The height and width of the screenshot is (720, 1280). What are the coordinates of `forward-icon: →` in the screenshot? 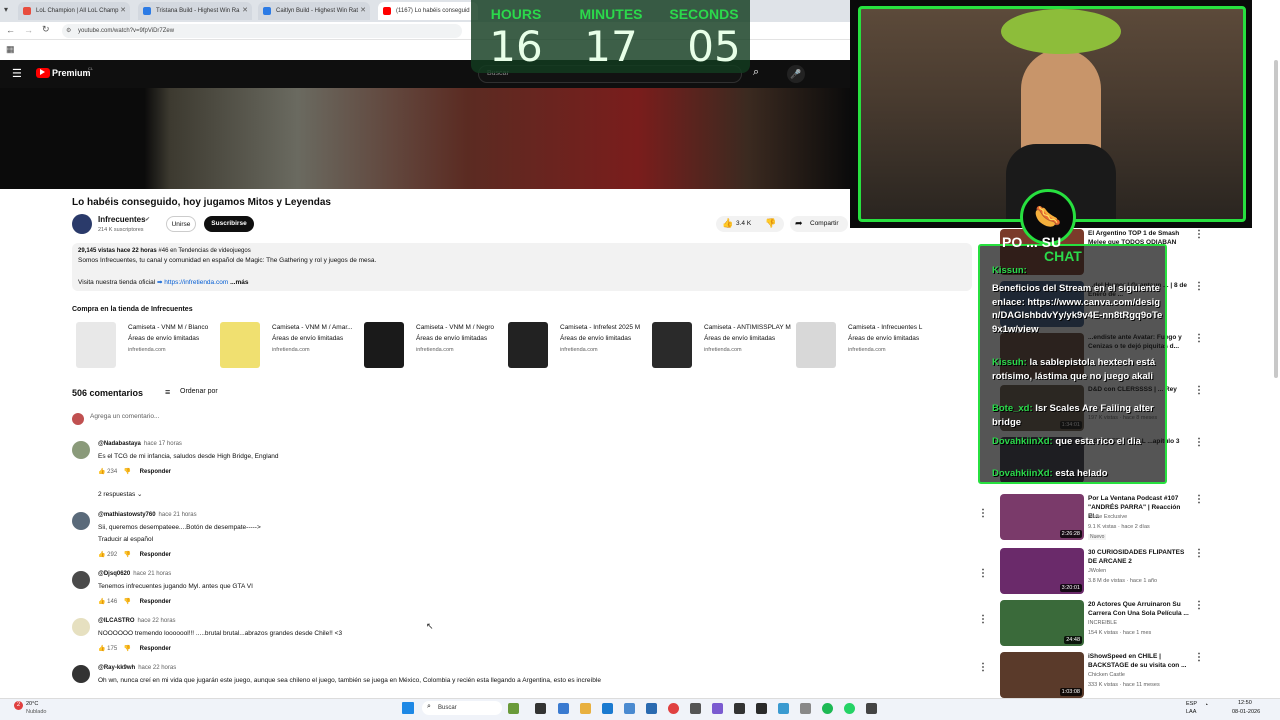 It's located at (28, 30).